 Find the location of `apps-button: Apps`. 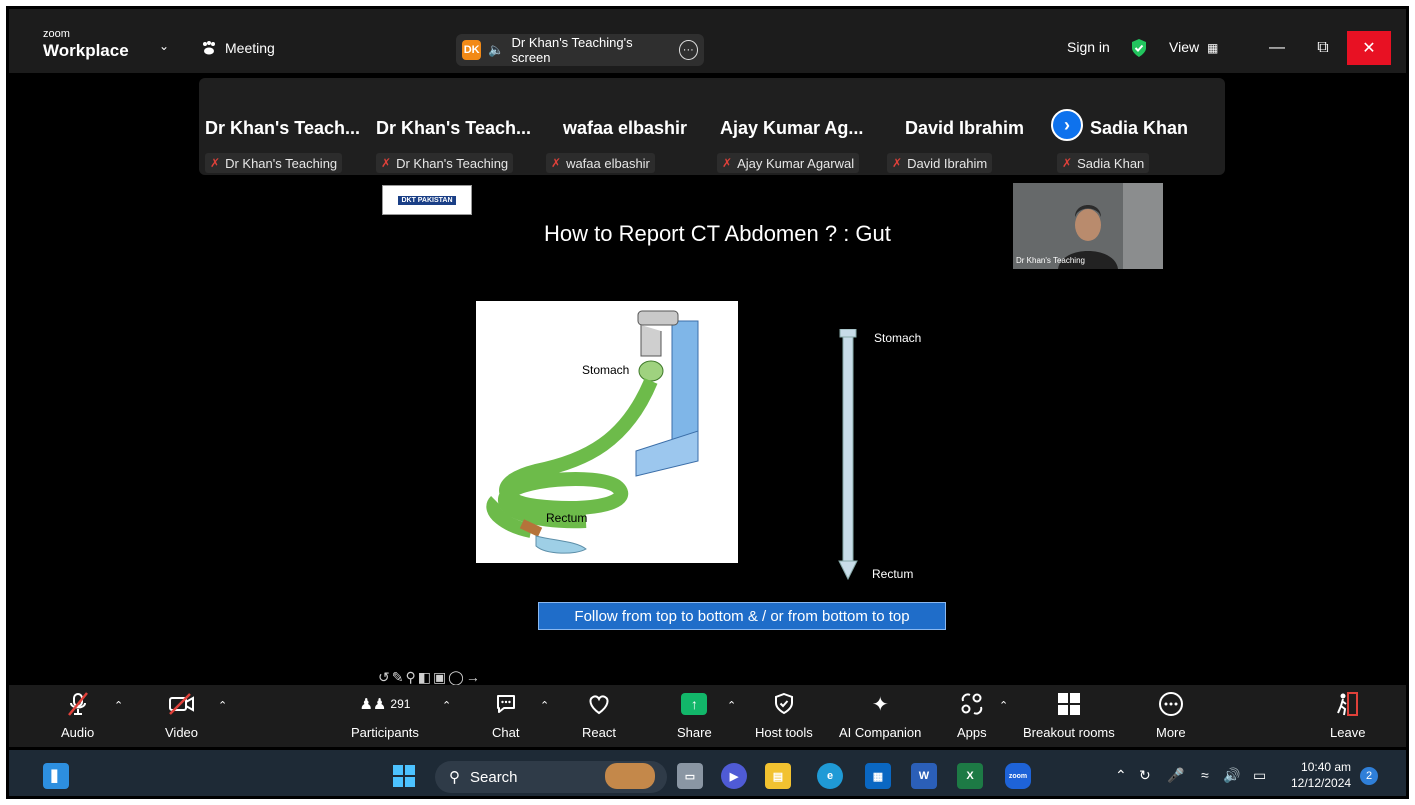

apps-button: Apps is located at coordinates (972, 715).